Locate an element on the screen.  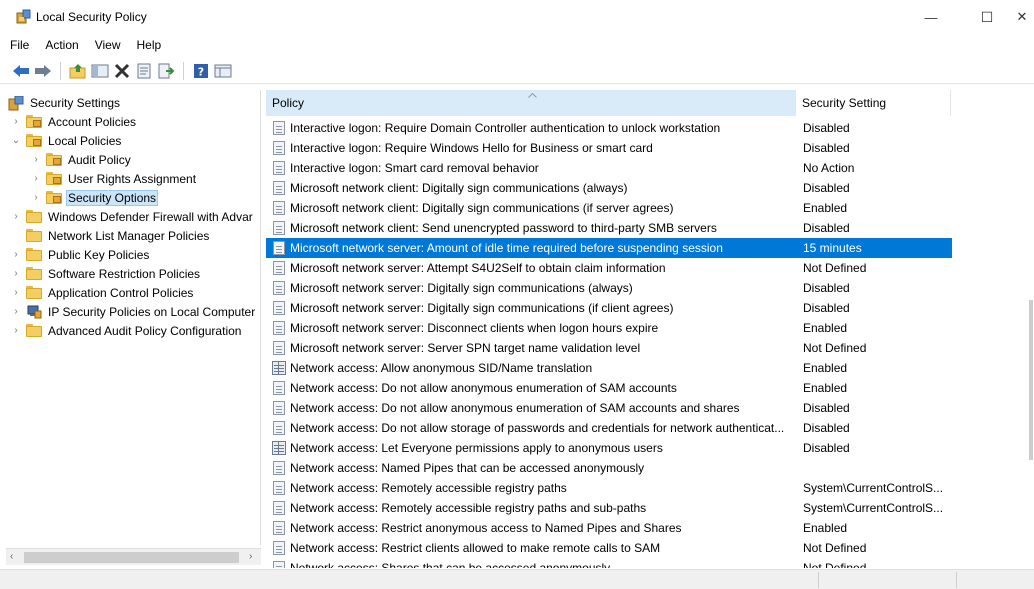
tree-item-audit-policy: › Audit Policy is located at coordinates (81, 159).